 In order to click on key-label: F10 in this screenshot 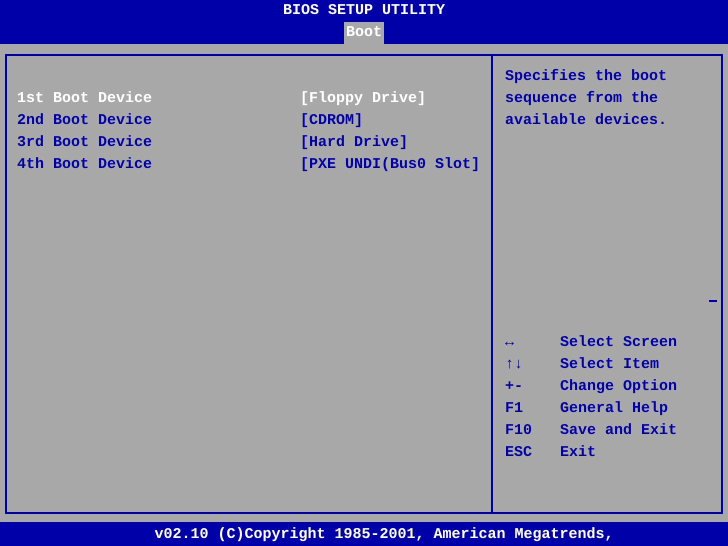, I will do `click(519, 431)`.